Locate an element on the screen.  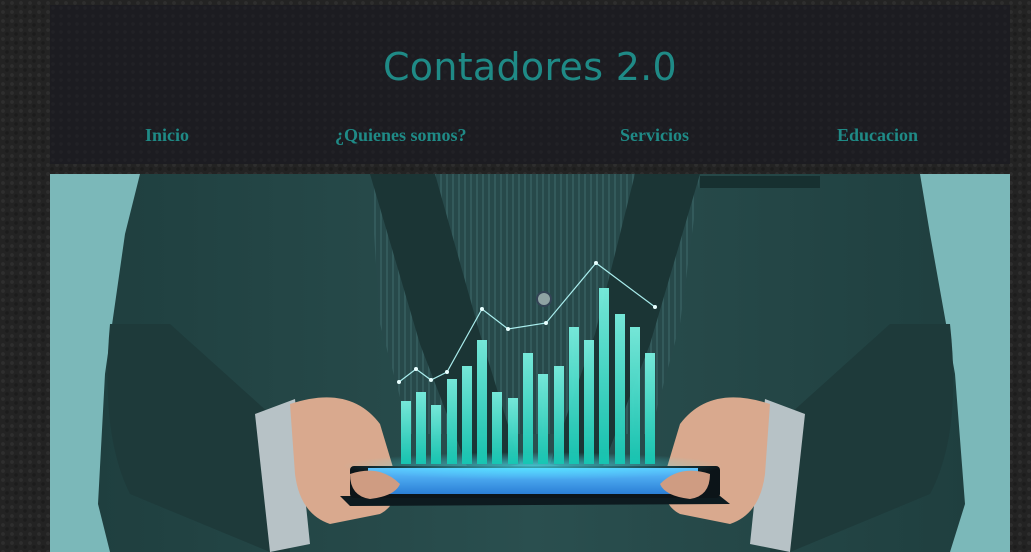
nav-link-quienes-somos: ¿Quienes somos? is located at coordinates (401, 135).